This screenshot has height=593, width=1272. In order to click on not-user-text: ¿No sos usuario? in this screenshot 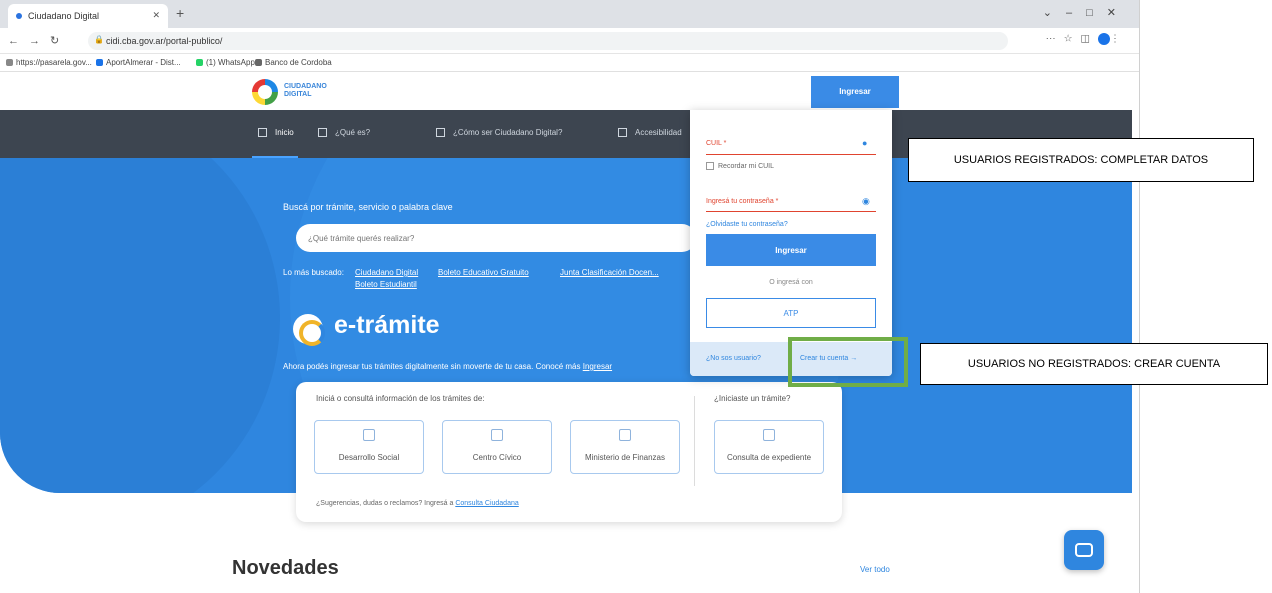, I will do `click(733, 358)`.